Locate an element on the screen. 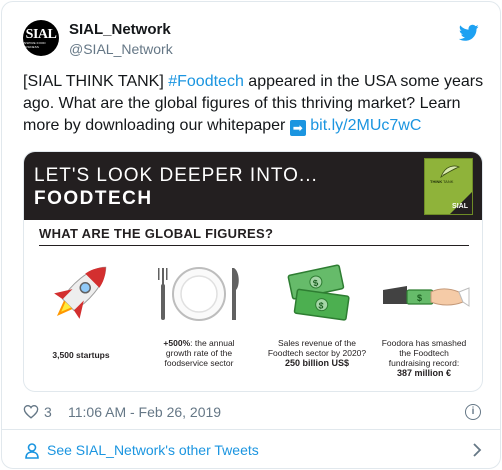  figure-revenue-line1: Sales revenue of the is located at coordinates (317, 343).